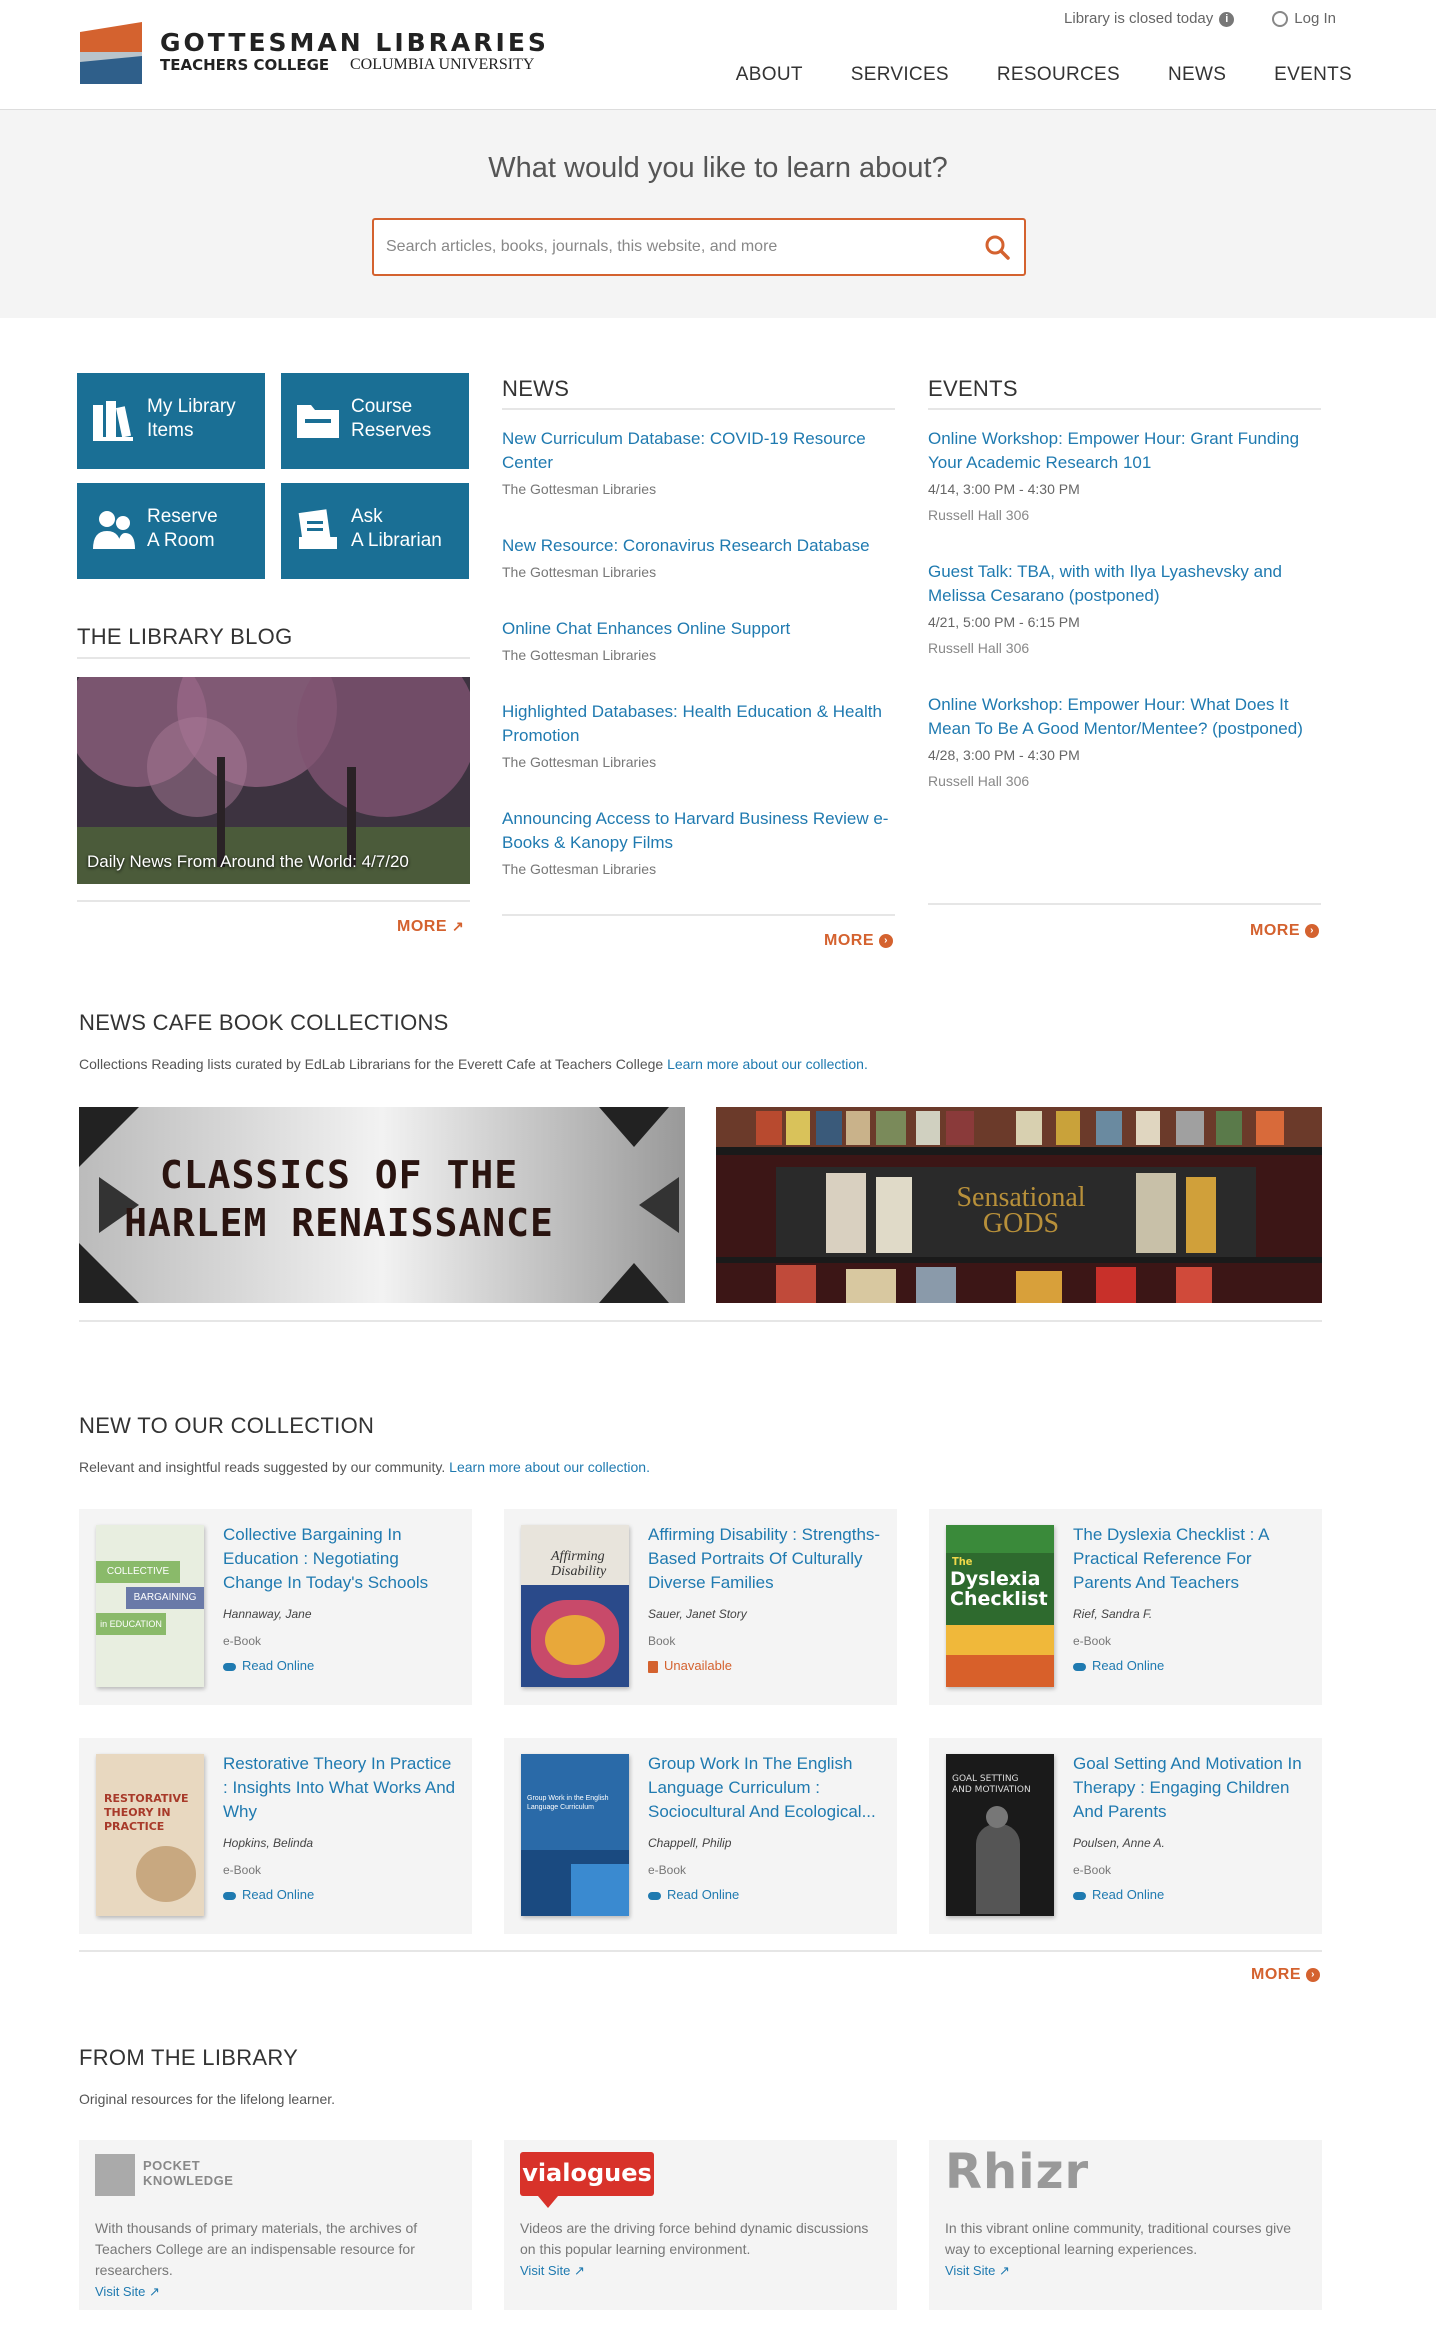  Describe the element at coordinates (549, 1467) in the screenshot. I see `collection-learn-more-link: Learn more about our collection.` at that location.